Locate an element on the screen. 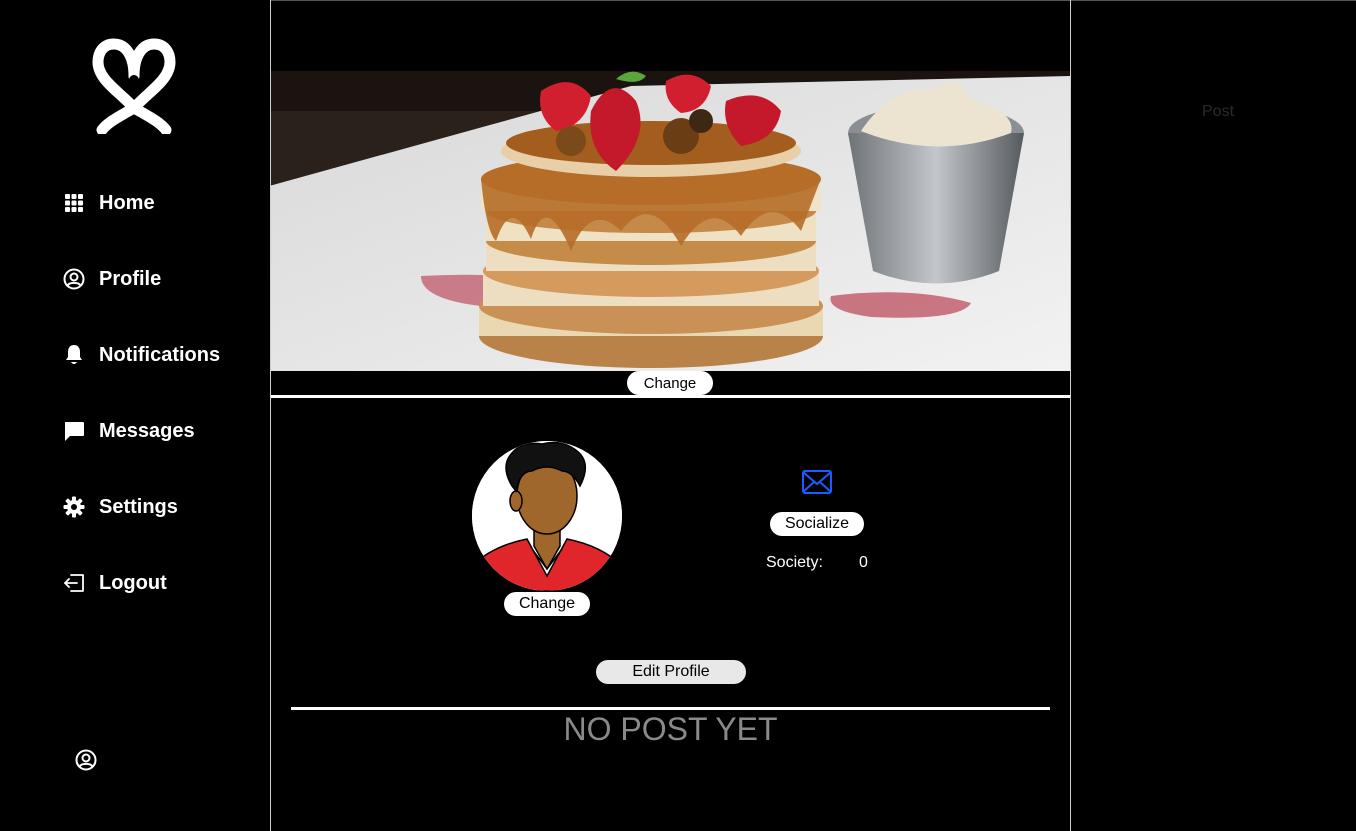 The image size is (1356, 831). avatar is located at coordinates (547, 516).